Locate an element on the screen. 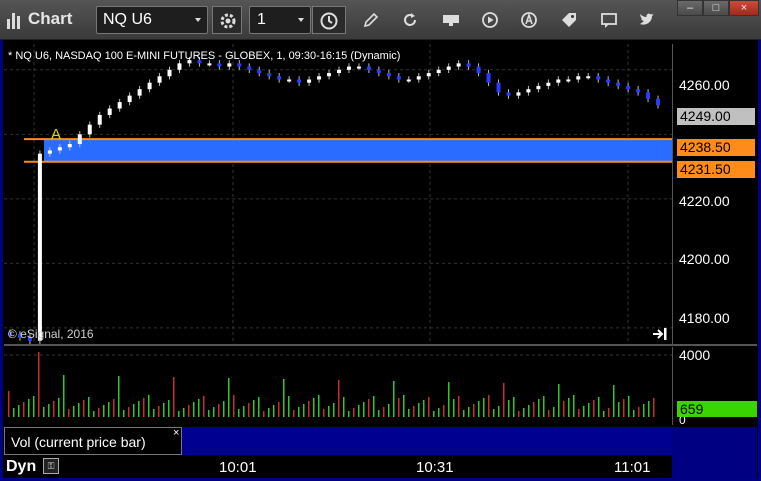 Image resolution: width=761 pixels, height=481 pixels. clock-icon is located at coordinates (329, 21).